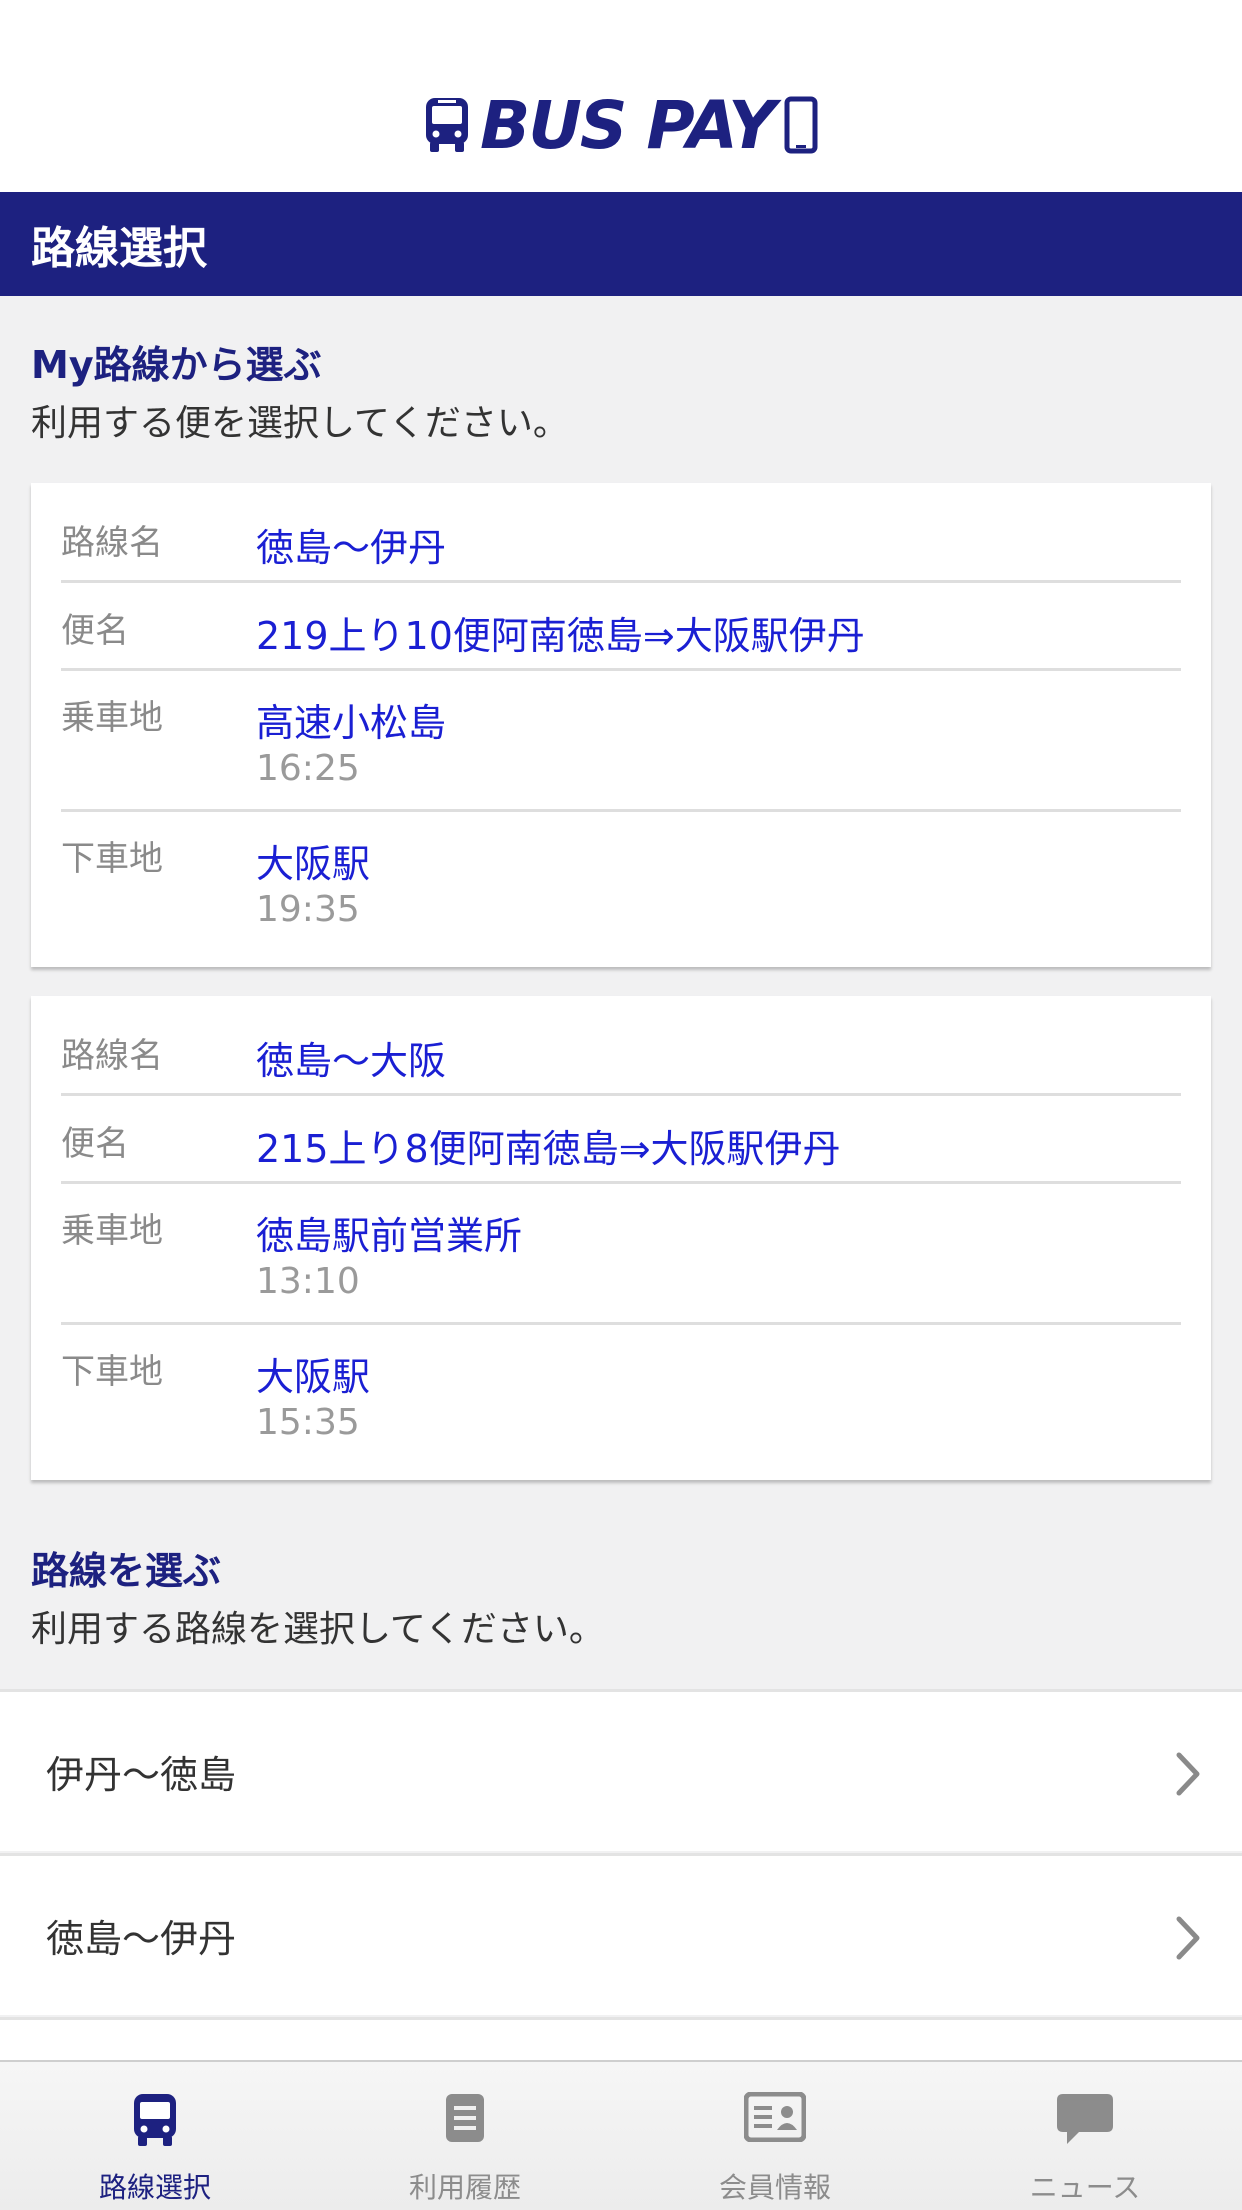 The height and width of the screenshot is (2210, 1242). What do you see at coordinates (621, 1770) in the screenshot?
I see `route-list-item: 伊丹〜徳島` at bounding box center [621, 1770].